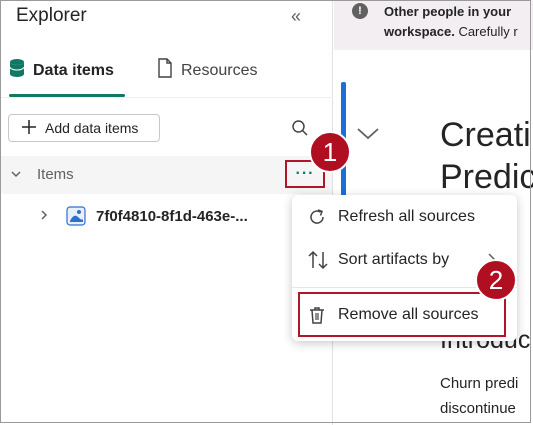 Image resolution: width=533 pixels, height=425 pixels. I want to click on explorer-title: Explorer, so click(51, 15).